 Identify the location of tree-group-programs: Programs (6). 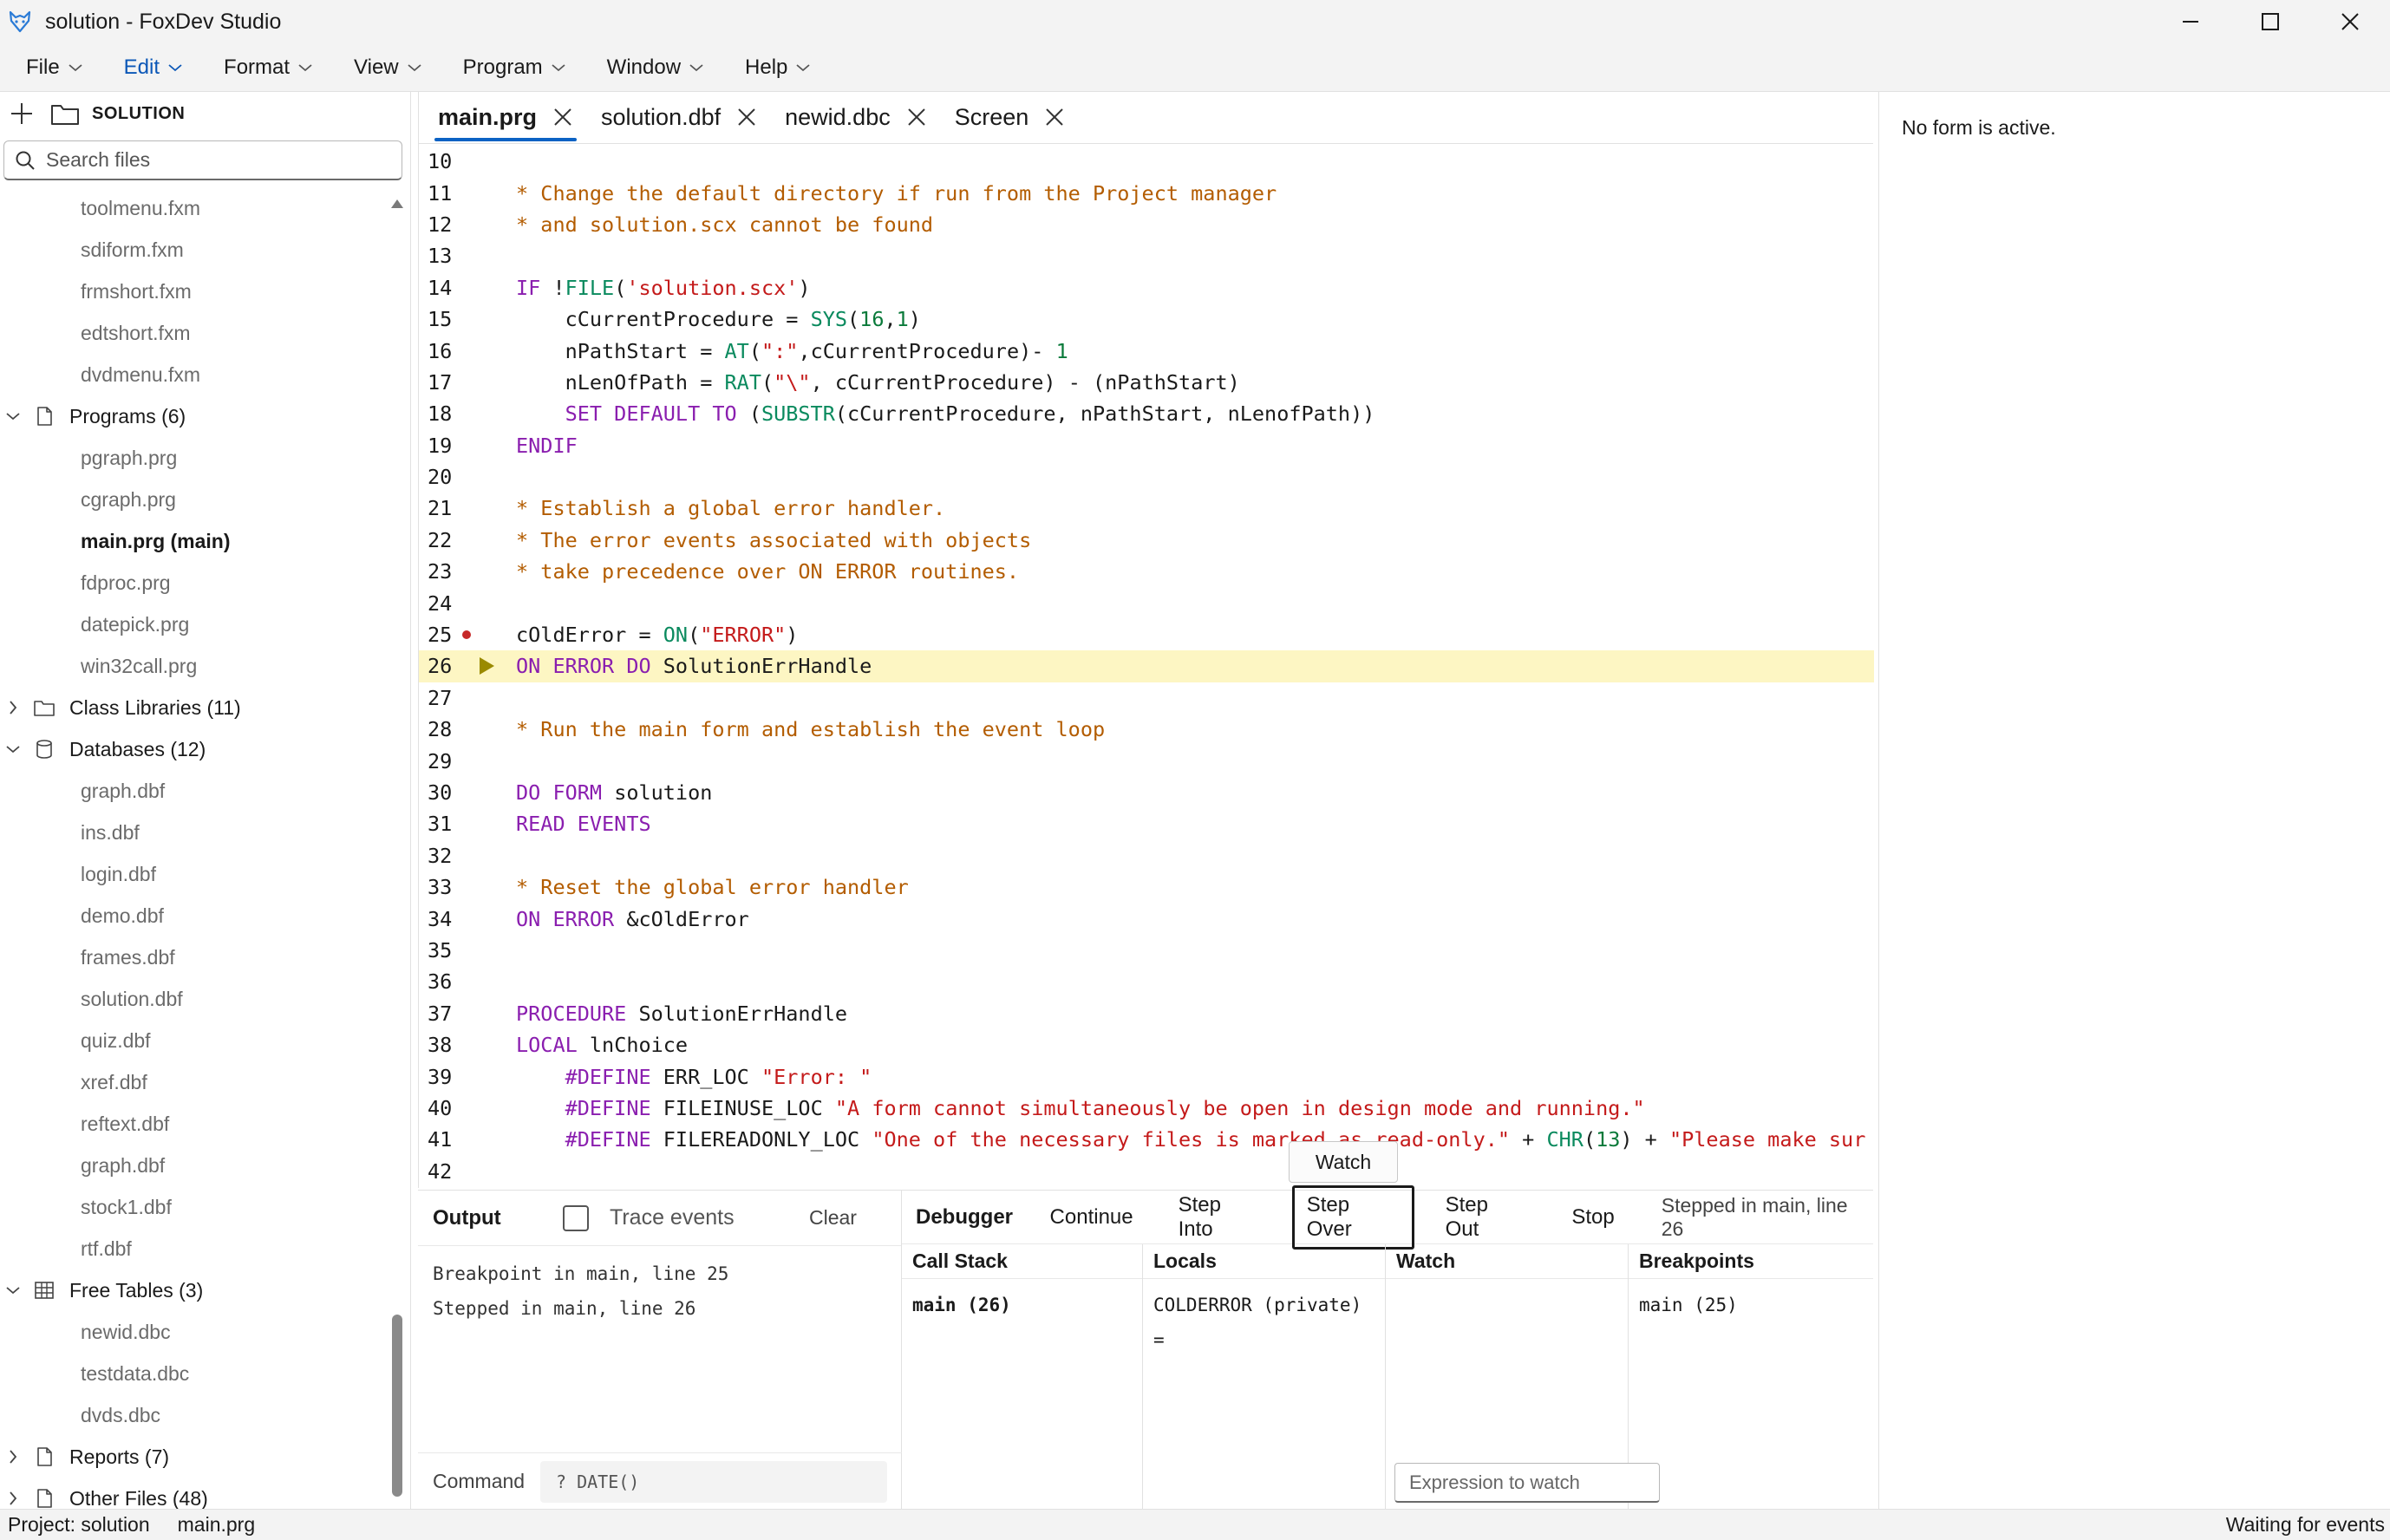
(195, 416).